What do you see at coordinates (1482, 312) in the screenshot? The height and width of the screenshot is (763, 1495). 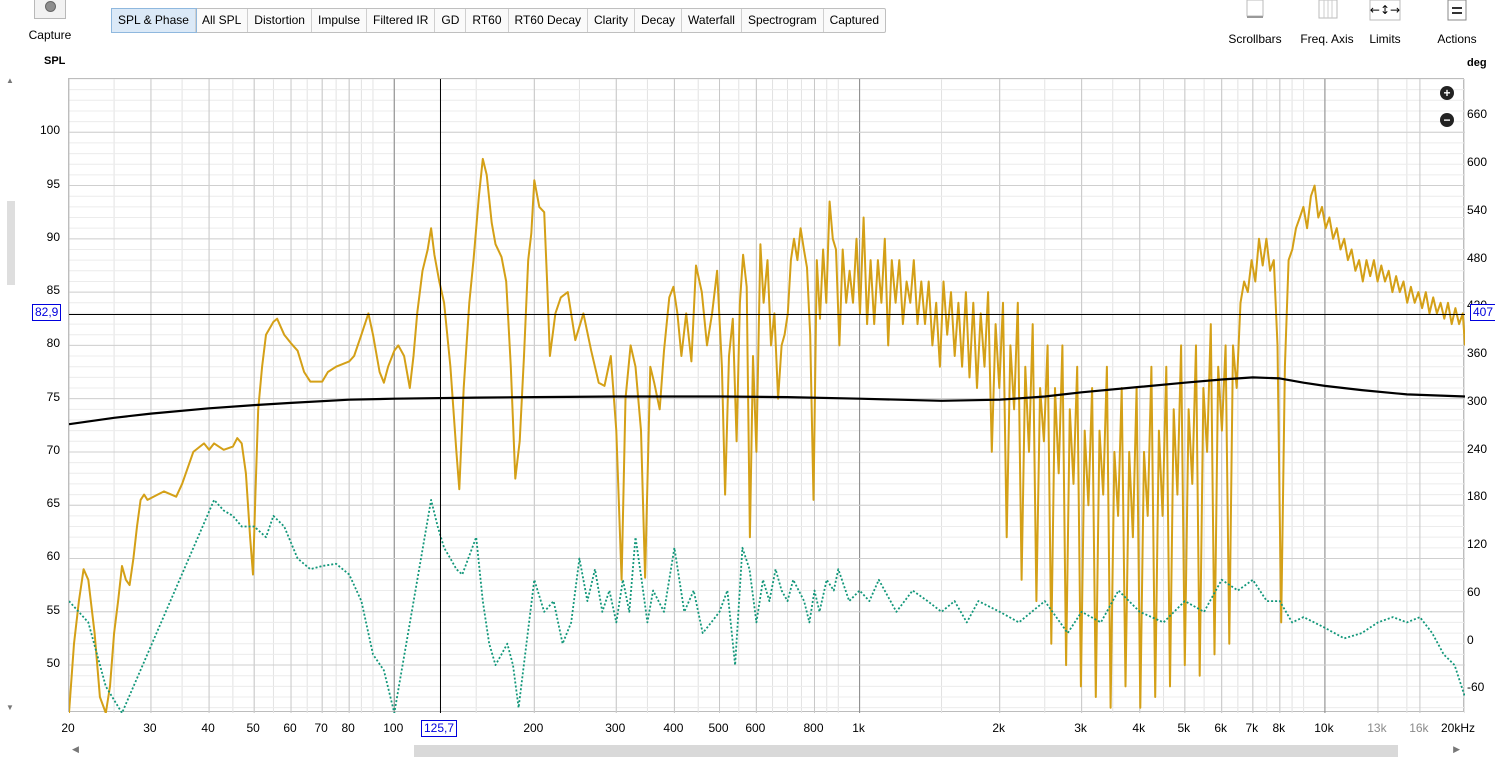 I see `cursor-phase-readout: 407` at bounding box center [1482, 312].